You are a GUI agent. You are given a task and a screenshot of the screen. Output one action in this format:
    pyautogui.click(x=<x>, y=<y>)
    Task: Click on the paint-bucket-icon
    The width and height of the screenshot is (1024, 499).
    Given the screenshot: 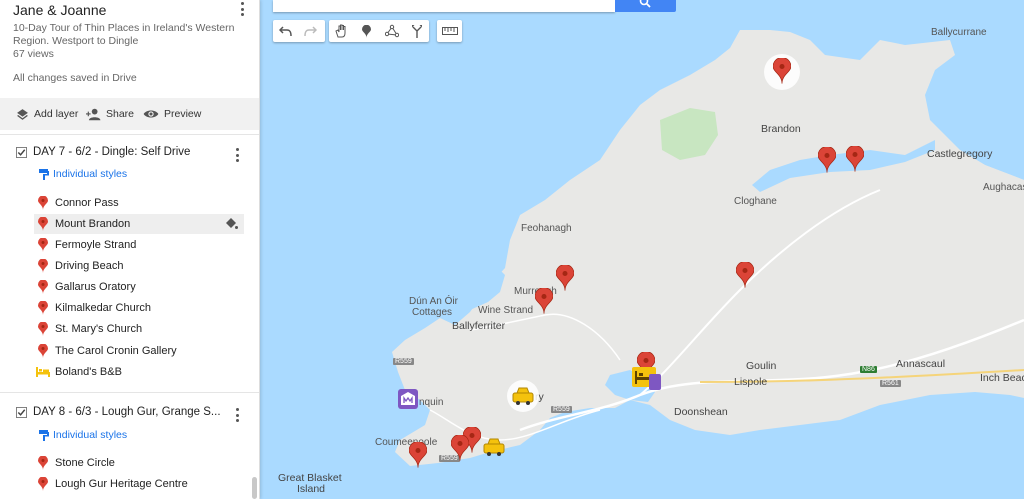 What is the action you would take?
    pyautogui.click(x=231, y=224)
    